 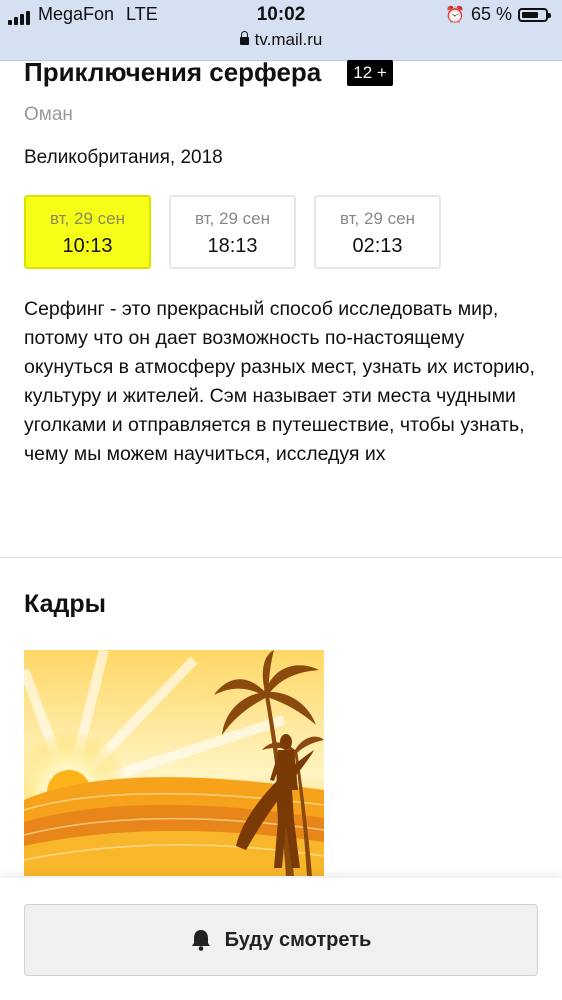 What do you see at coordinates (48, 114) in the screenshot?
I see `program-country: Оман` at bounding box center [48, 114].